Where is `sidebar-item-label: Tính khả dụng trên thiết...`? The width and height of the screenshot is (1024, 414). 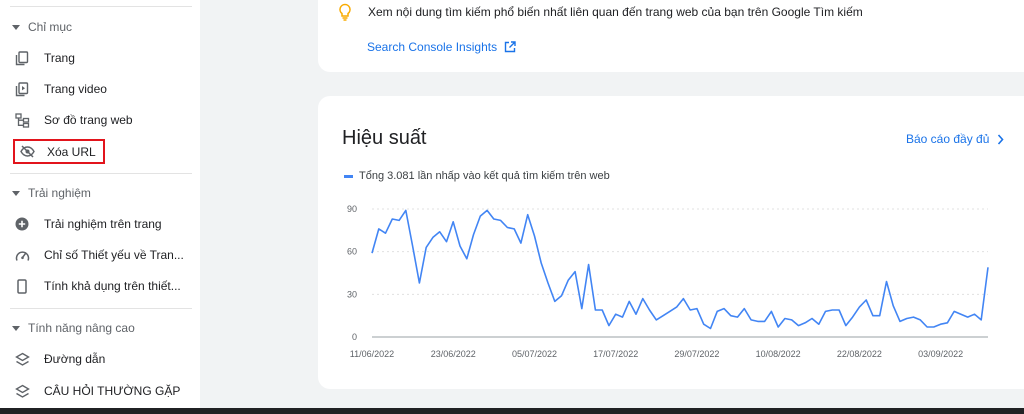 sidebar-item-label: Tính khả dụng trên thiết... is located at coordinates (112, 286).